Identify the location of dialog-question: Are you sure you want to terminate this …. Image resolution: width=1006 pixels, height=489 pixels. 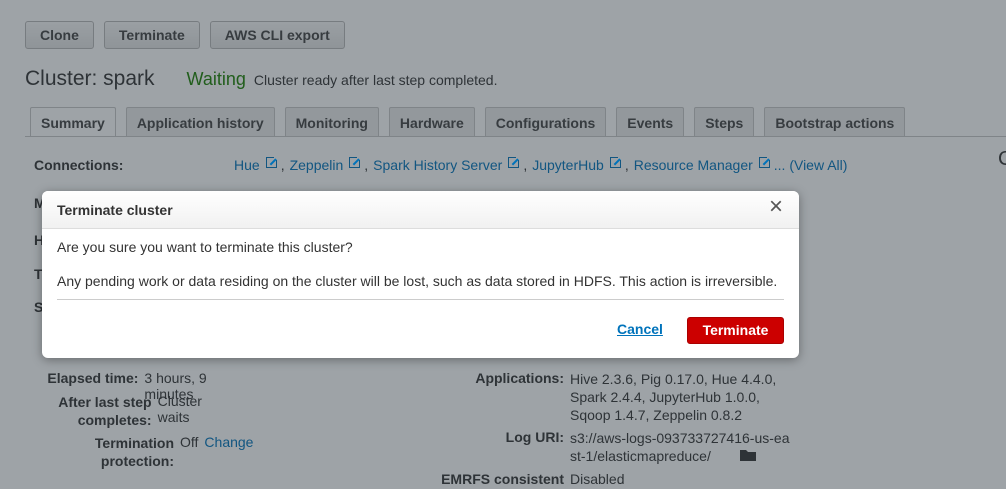
(205, 247).